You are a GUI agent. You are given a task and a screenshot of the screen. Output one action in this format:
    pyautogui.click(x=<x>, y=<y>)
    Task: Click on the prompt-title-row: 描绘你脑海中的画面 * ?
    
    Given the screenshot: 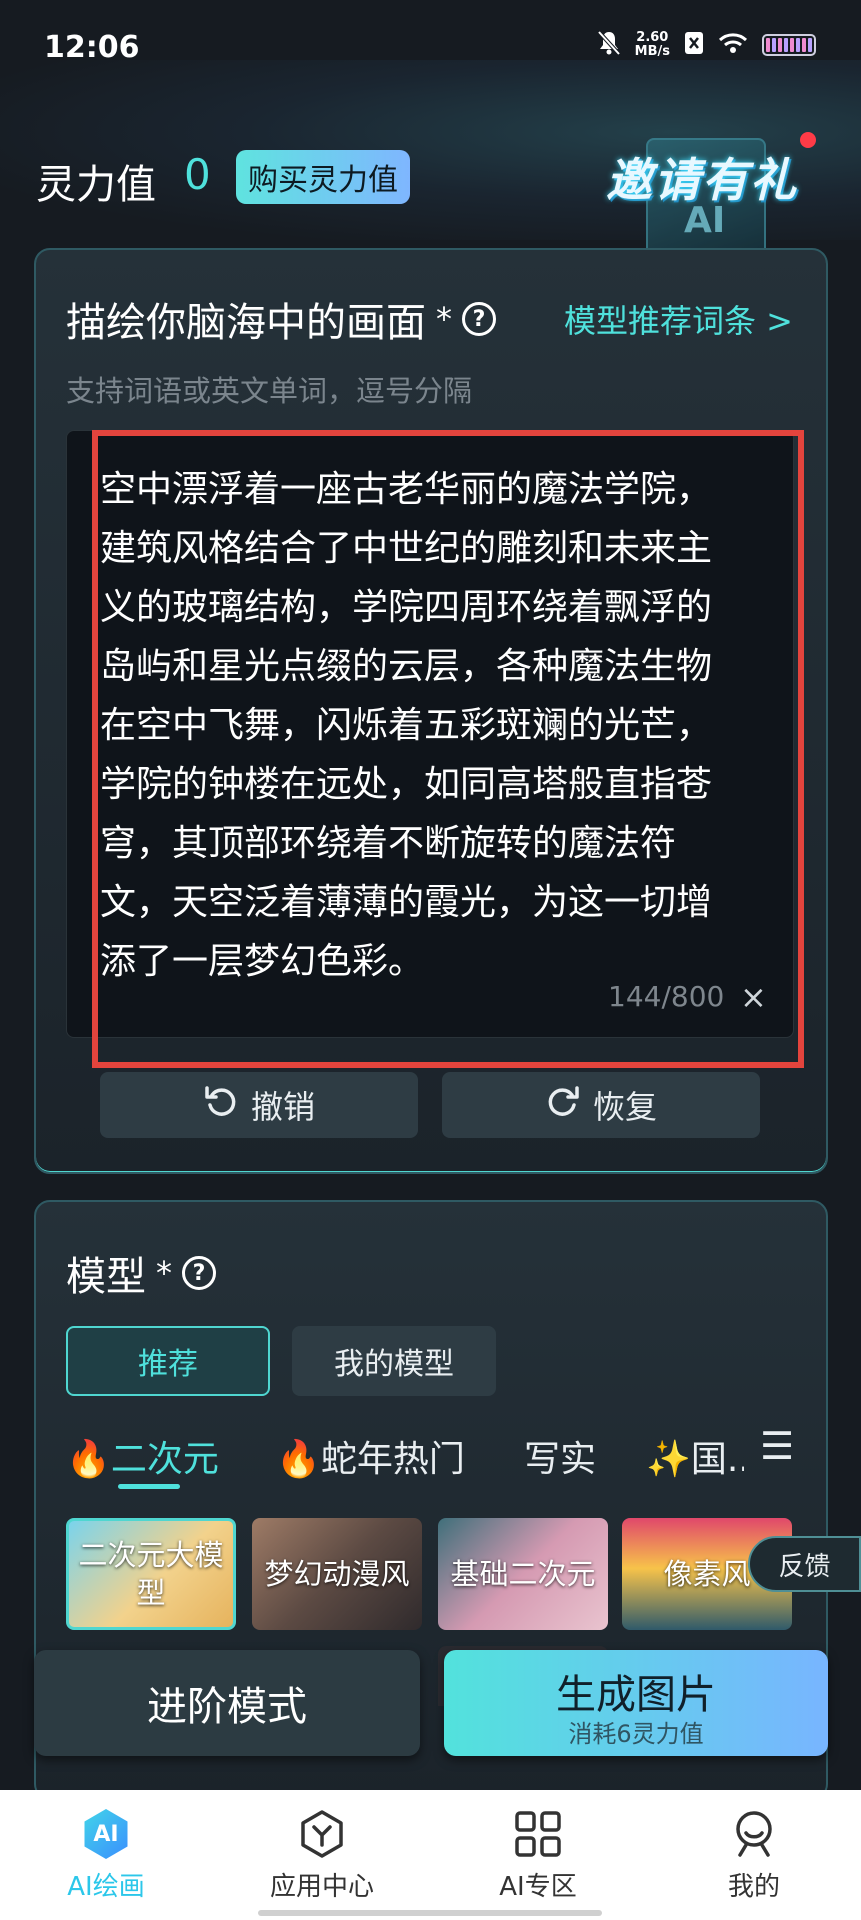 What is the action you would take?
    pyautogui.click(x=281, y=319)
    